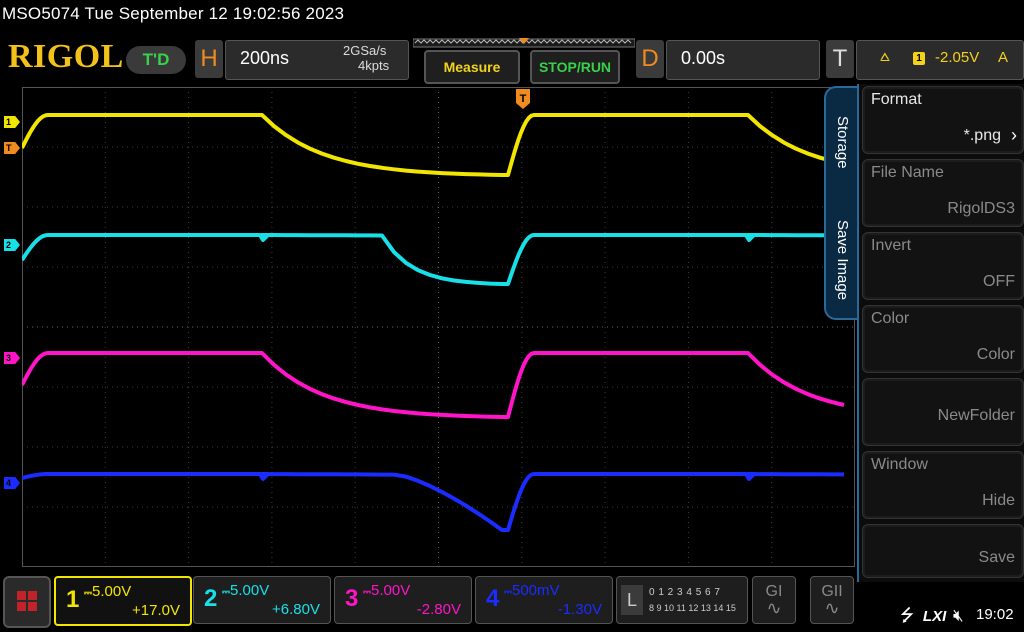 The width and height of the screenshot is (1024, 632). What do you see at coordinates (123, 601) in the screenshot?
I see `channel-1-control: 1 ⎓ 5.00V +17.0V` at bounding box center [123, 601].